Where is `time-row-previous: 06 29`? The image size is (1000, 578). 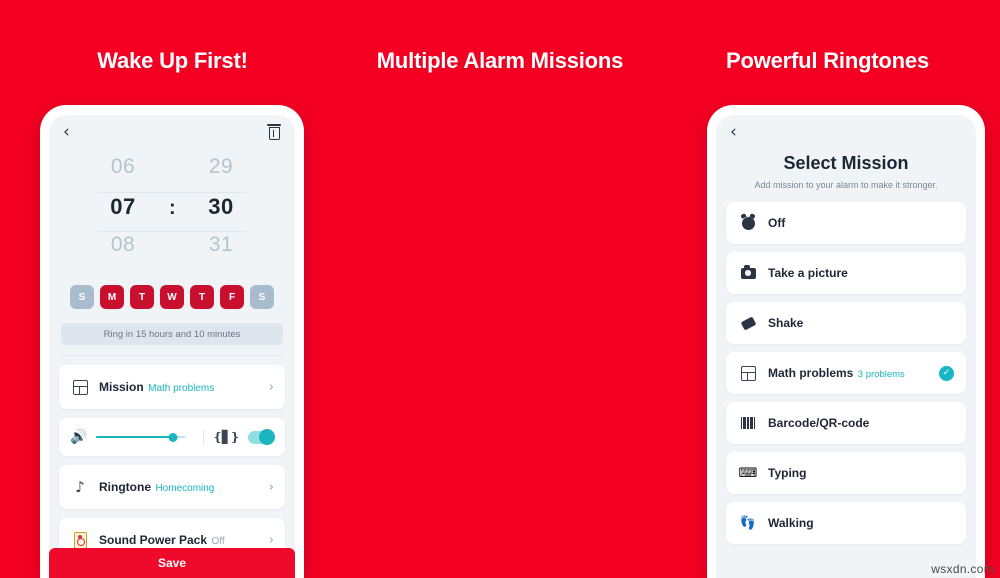 time-row-previous: 06 29 is located at coordinates (172, 173).